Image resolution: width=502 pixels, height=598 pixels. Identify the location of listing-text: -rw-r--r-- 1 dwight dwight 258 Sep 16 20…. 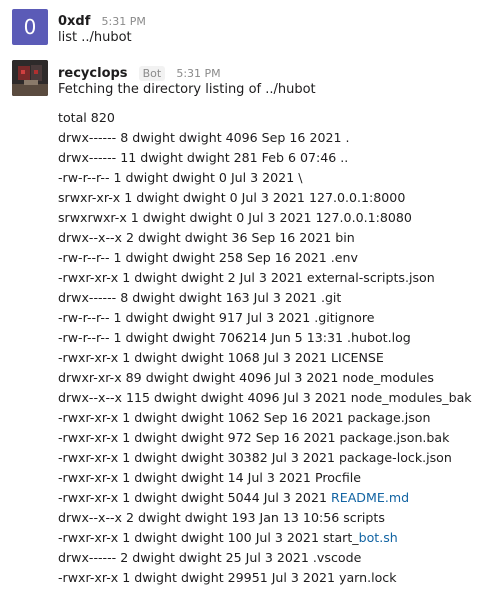
(208, 257).